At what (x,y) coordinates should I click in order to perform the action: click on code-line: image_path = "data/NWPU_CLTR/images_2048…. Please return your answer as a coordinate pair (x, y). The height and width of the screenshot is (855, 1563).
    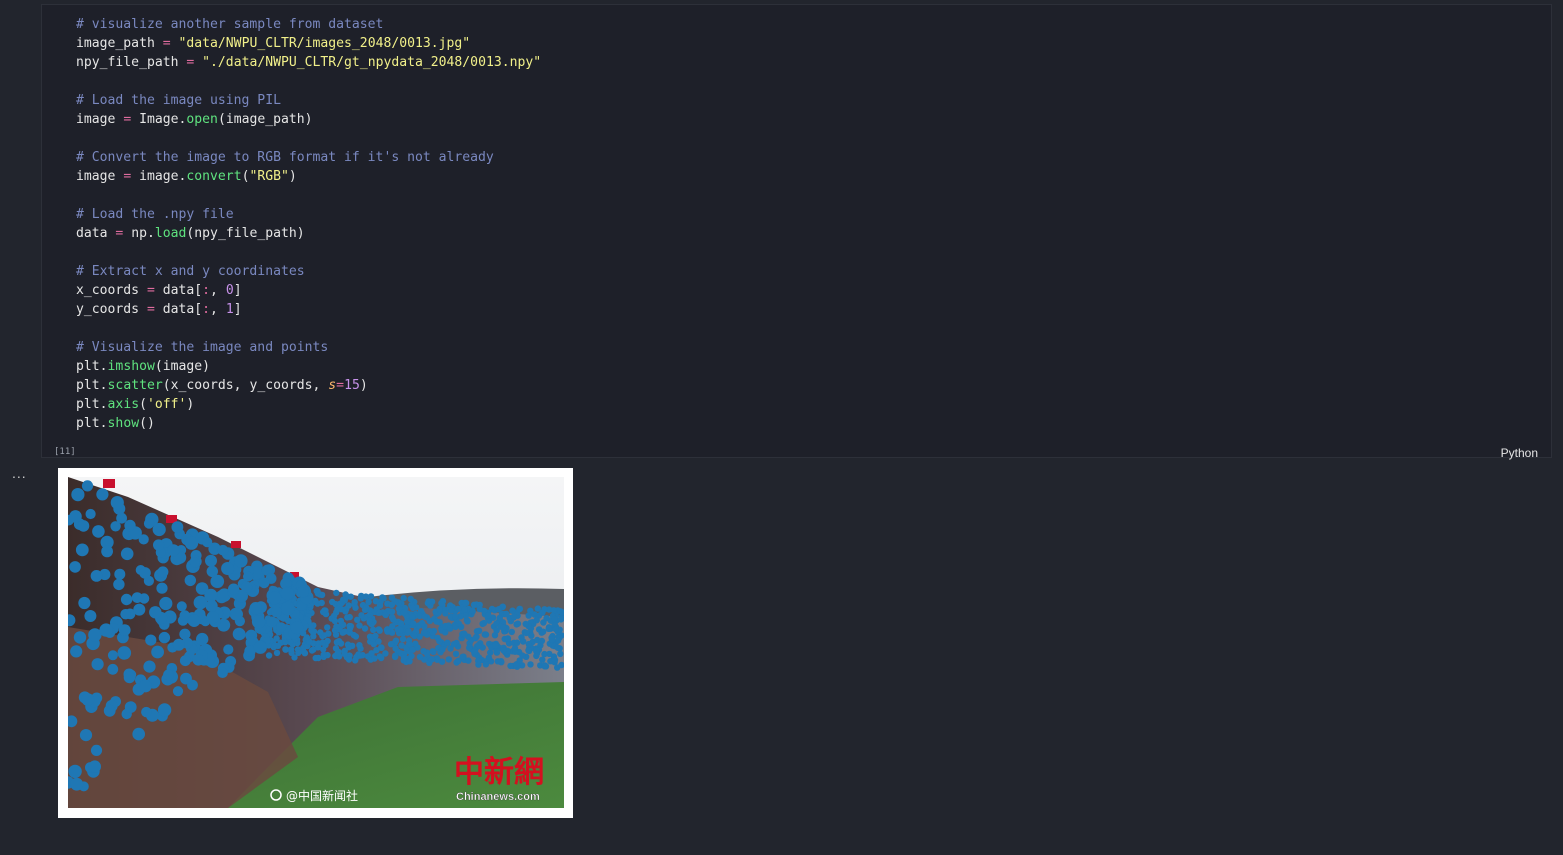
    Looking at the image, I should click on (308, 43).